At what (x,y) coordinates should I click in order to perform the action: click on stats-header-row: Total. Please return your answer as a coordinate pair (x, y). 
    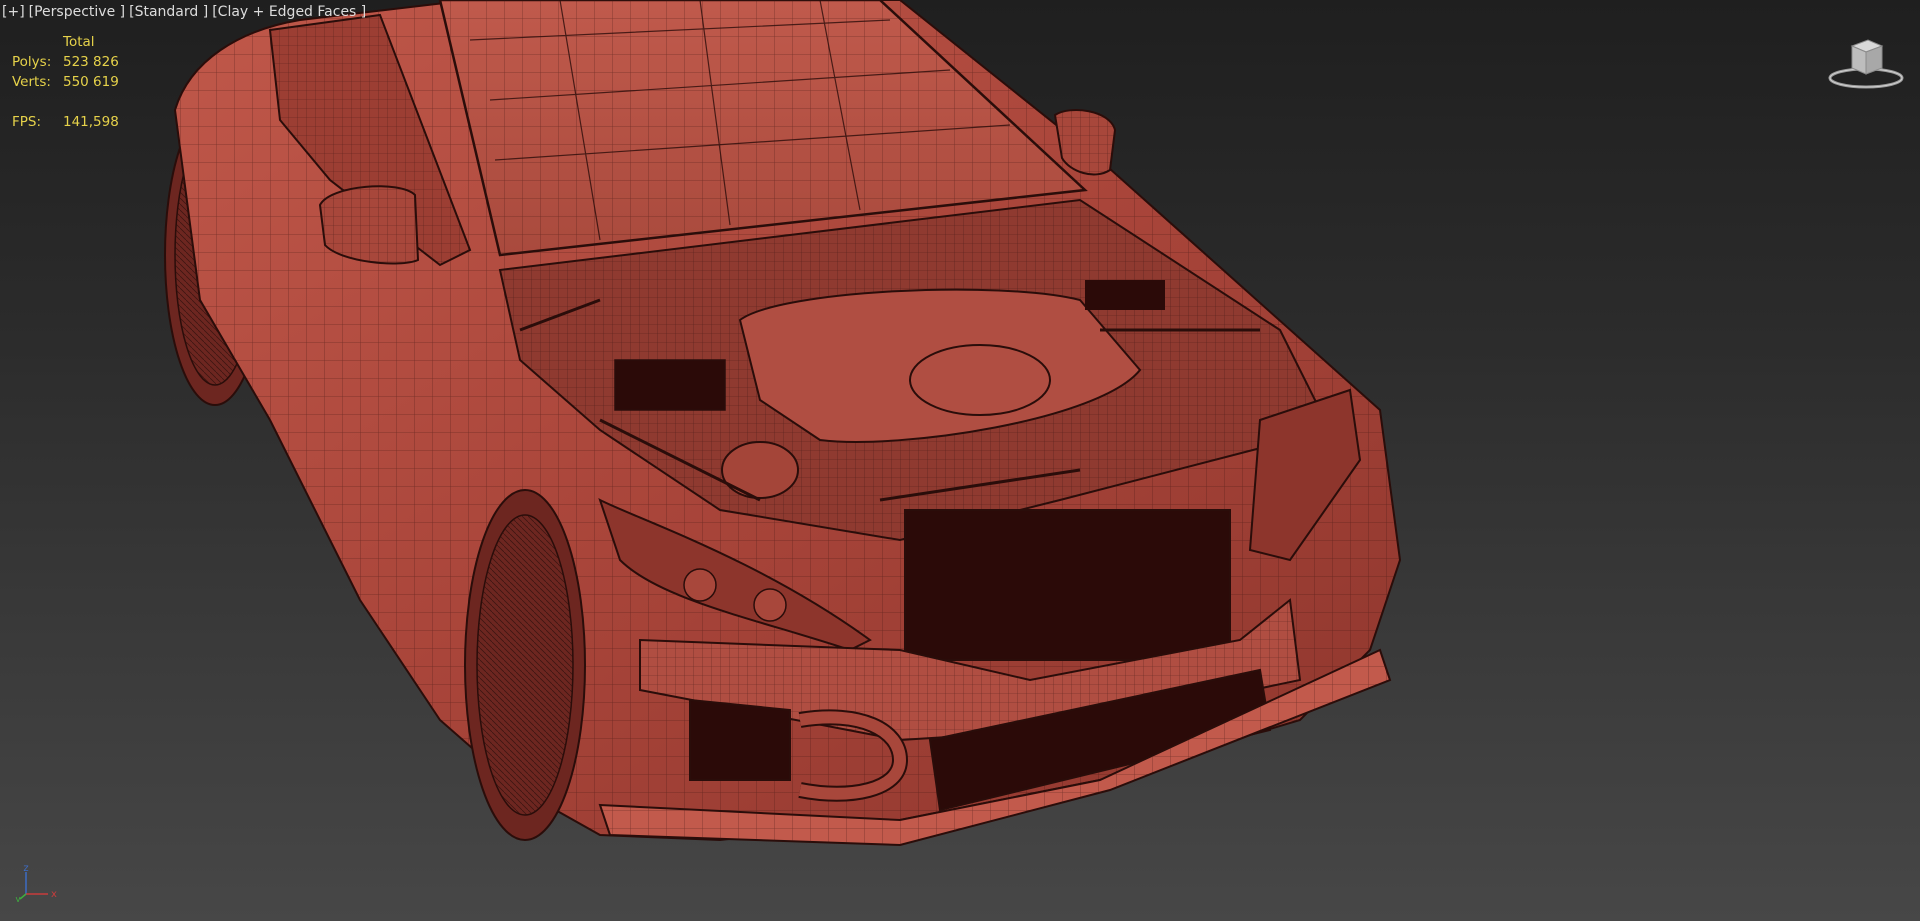
    Looking at the image, I should click on (87, 42).